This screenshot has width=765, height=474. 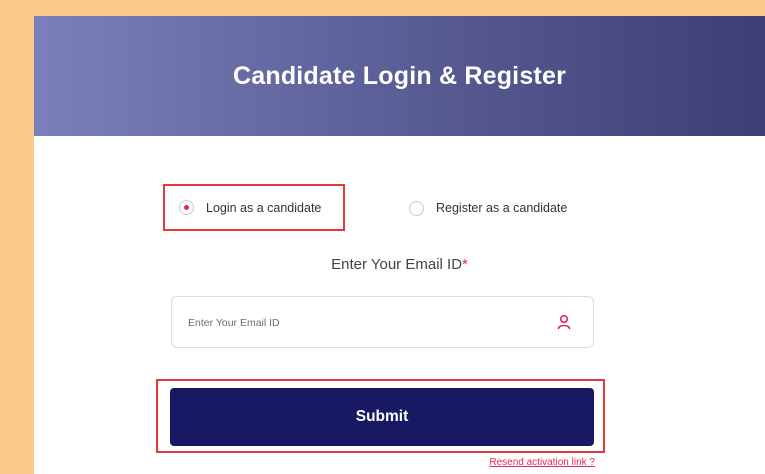 What do you see at coordinates (397, 264) in the screenshot?
I see `email-label-text: Enter Your Email ID` at bounding box center [397, 264].